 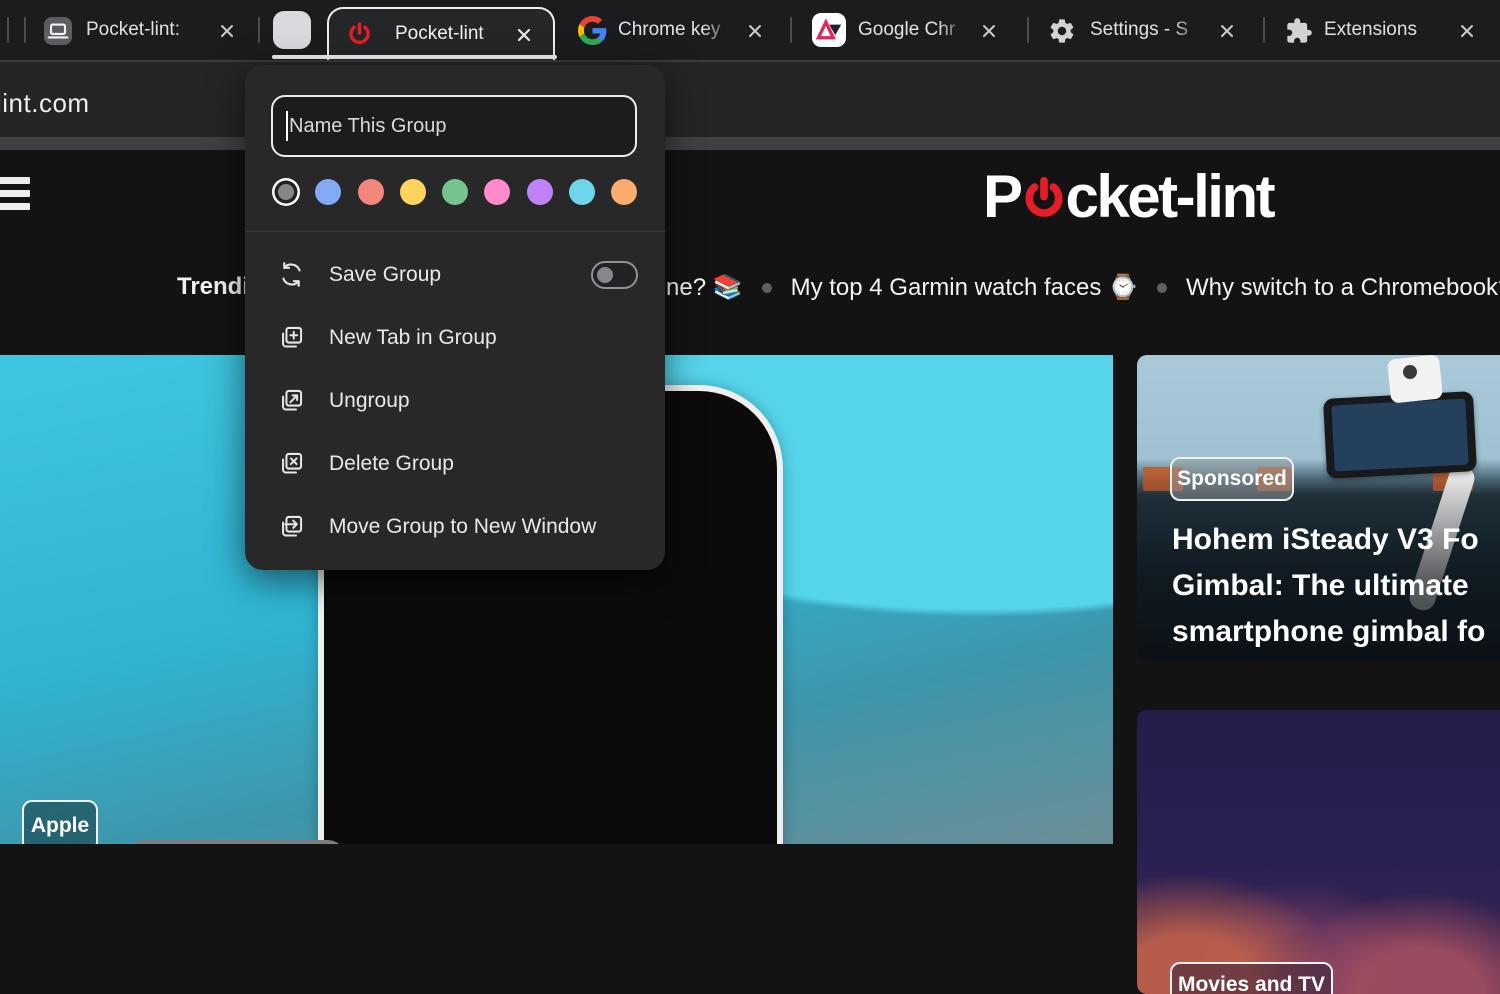 I want to click on browser-toolbar: lint.com, so click(x=750, y=98).